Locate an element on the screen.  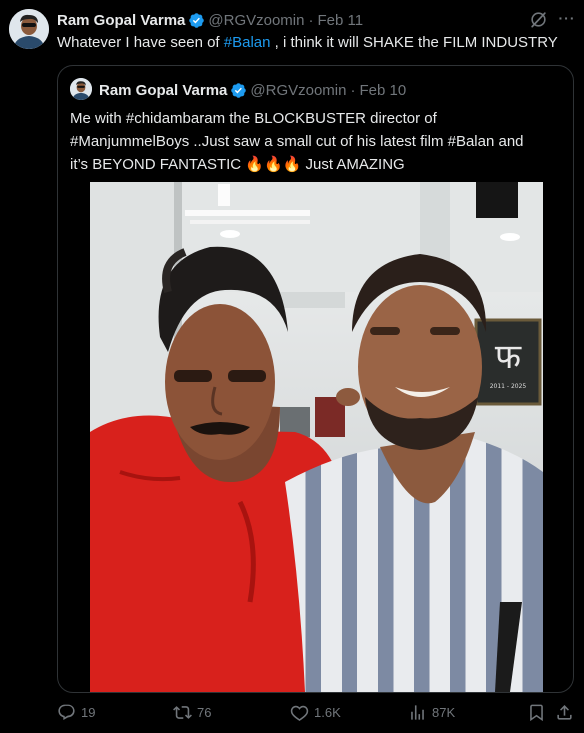
like-count: 1.6K is located at coordinates (327, 712).